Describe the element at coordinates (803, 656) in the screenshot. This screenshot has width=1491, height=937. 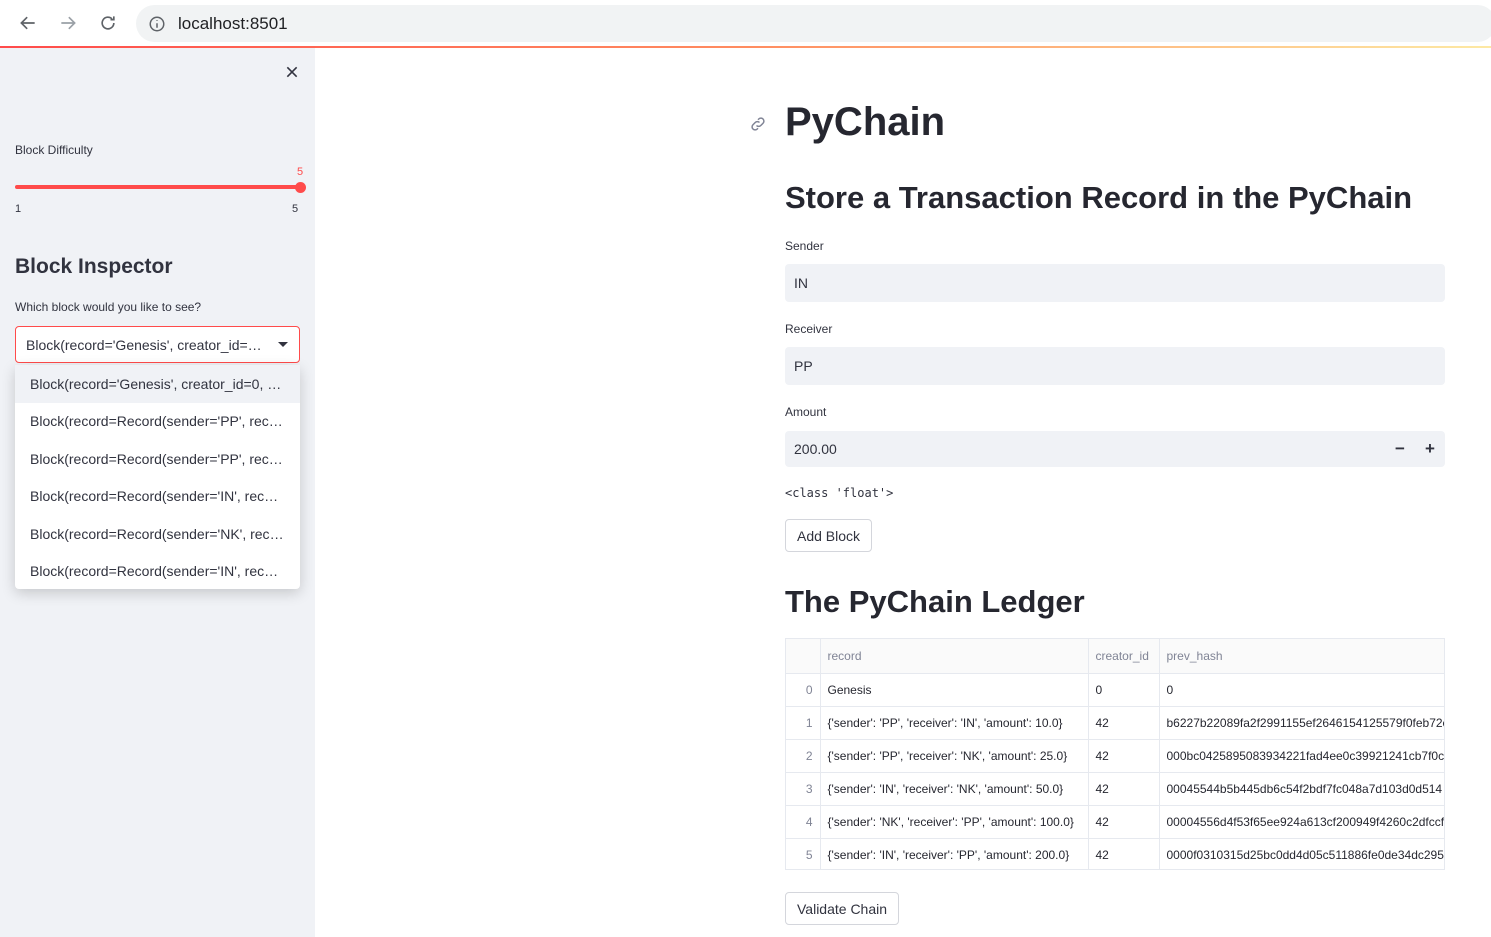
I see `column-header` at that location.